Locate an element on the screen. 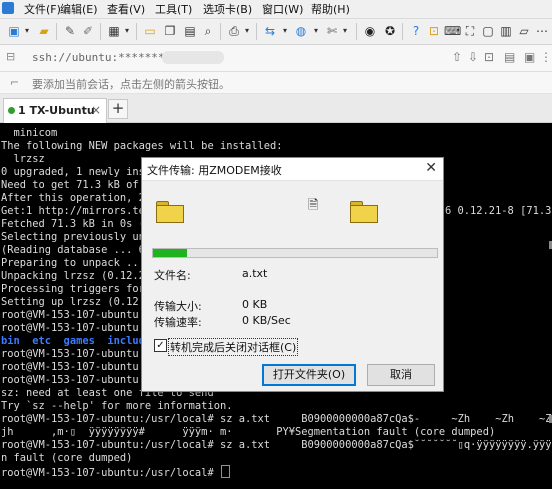 This screenshot has width=552, height=489. cancel-button: 取消 is located at coordinates (401, 375).